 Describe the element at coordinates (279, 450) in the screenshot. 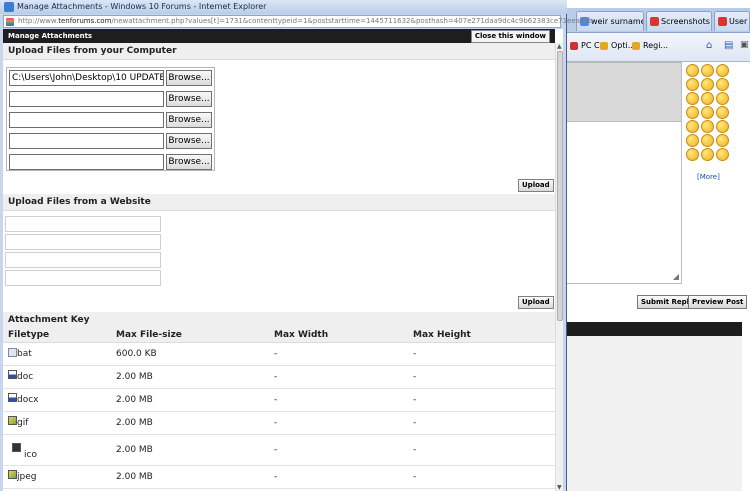

I see `table-row: ico 2.00 MB - -` at that location.